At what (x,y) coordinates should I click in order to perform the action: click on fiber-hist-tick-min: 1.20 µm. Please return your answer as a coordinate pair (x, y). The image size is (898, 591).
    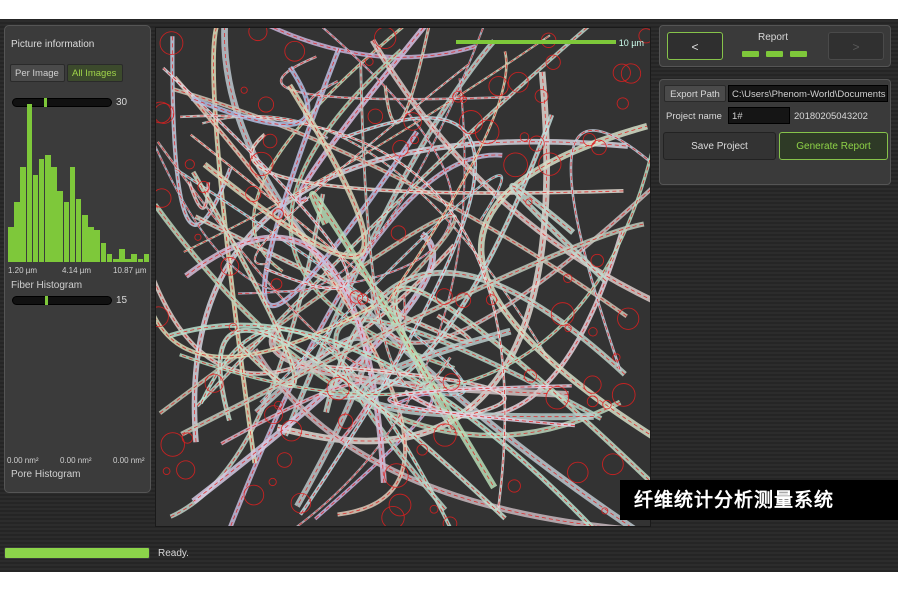
    Looking at the image, I should click on (23, 270).